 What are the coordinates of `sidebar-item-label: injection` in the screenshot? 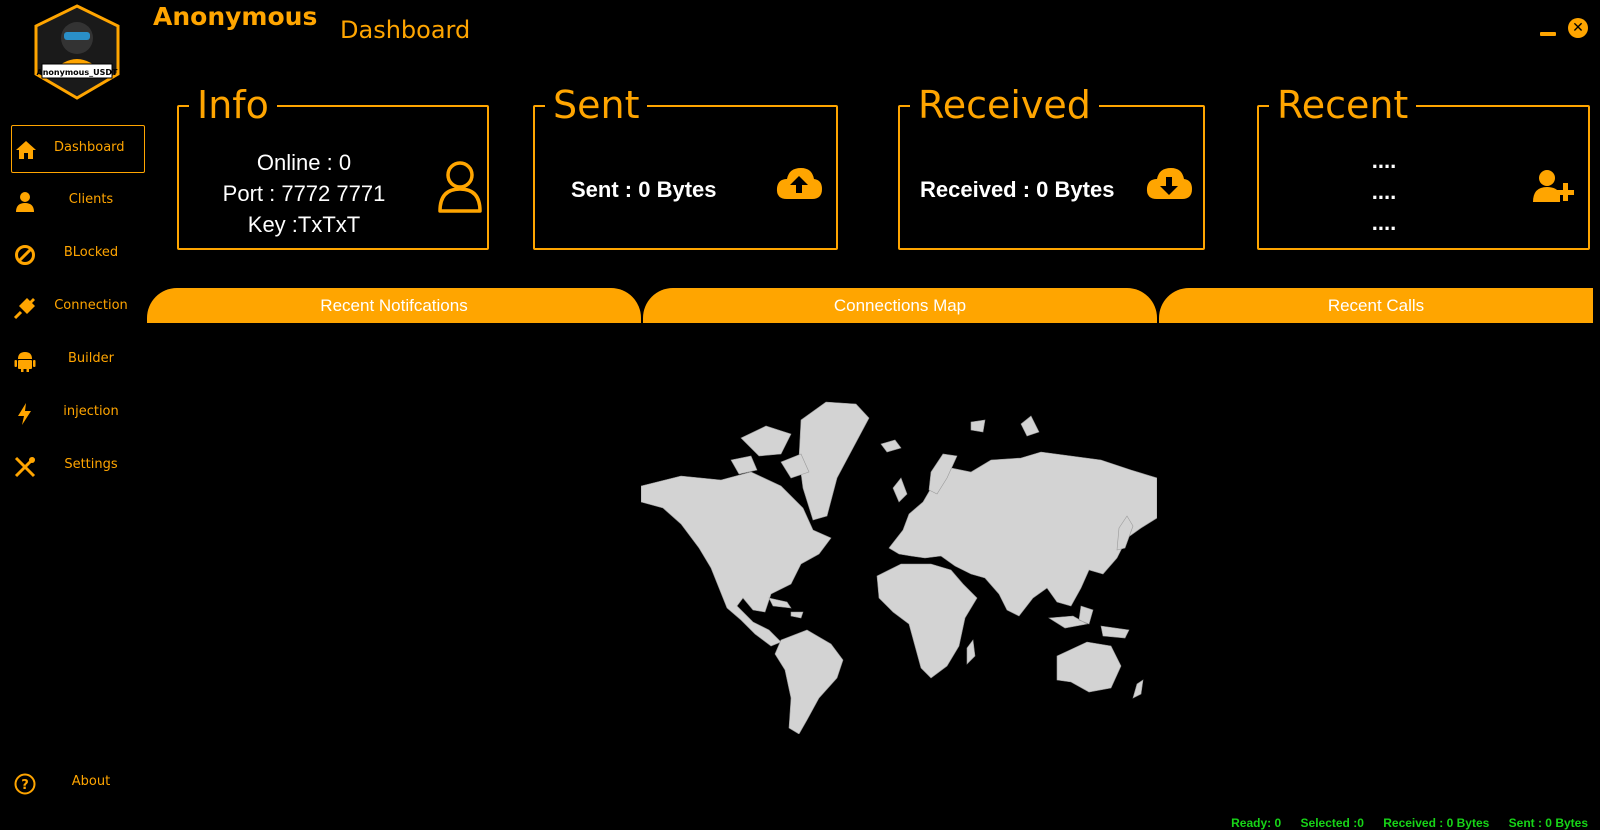 It's located at (91, 411).